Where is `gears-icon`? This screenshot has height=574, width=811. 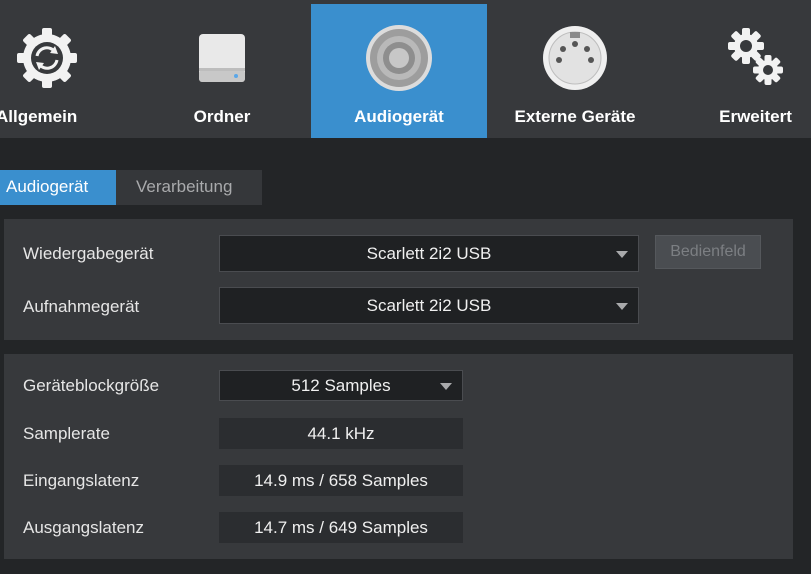
gears-icon is located at coordinates (756, 58).